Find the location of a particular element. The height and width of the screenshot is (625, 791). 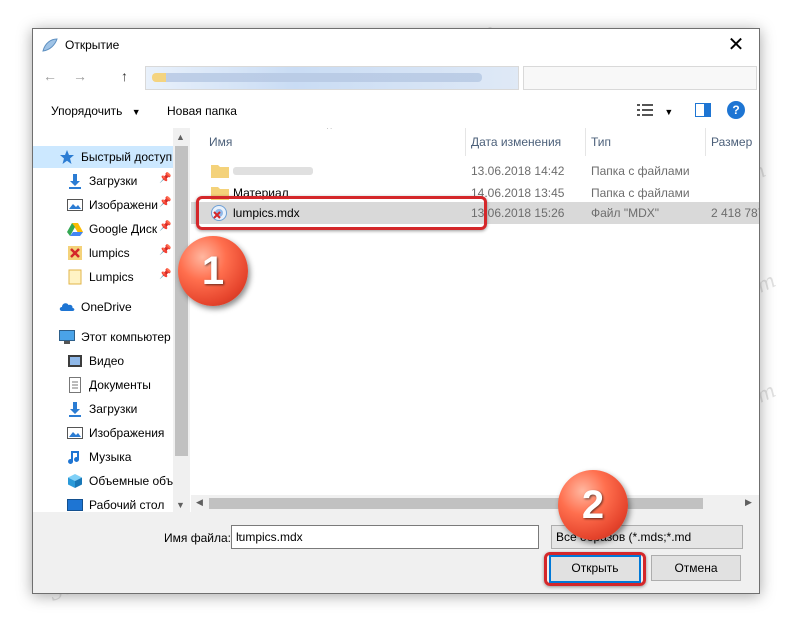

filename-input: lumpics.mdx ⌄ is located at coordinates (385, 537).